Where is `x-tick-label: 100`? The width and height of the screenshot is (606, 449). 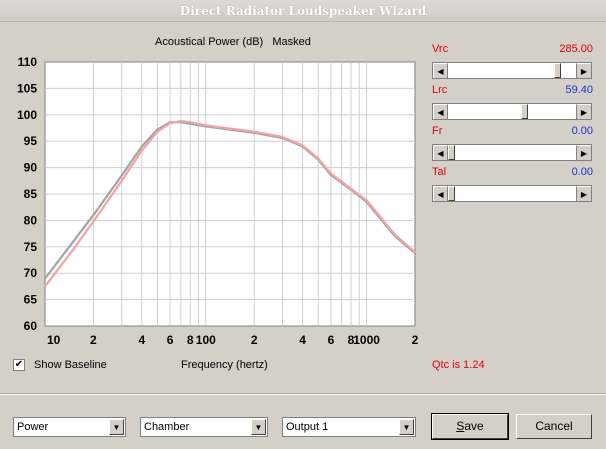
x-tick-label: 100 is located at coordinates (206, 340).